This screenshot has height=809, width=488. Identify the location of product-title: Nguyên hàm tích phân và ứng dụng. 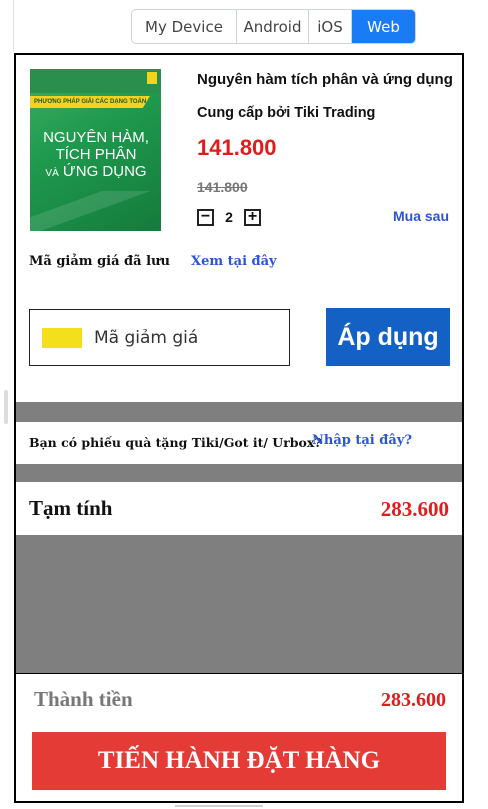
(325, 79).